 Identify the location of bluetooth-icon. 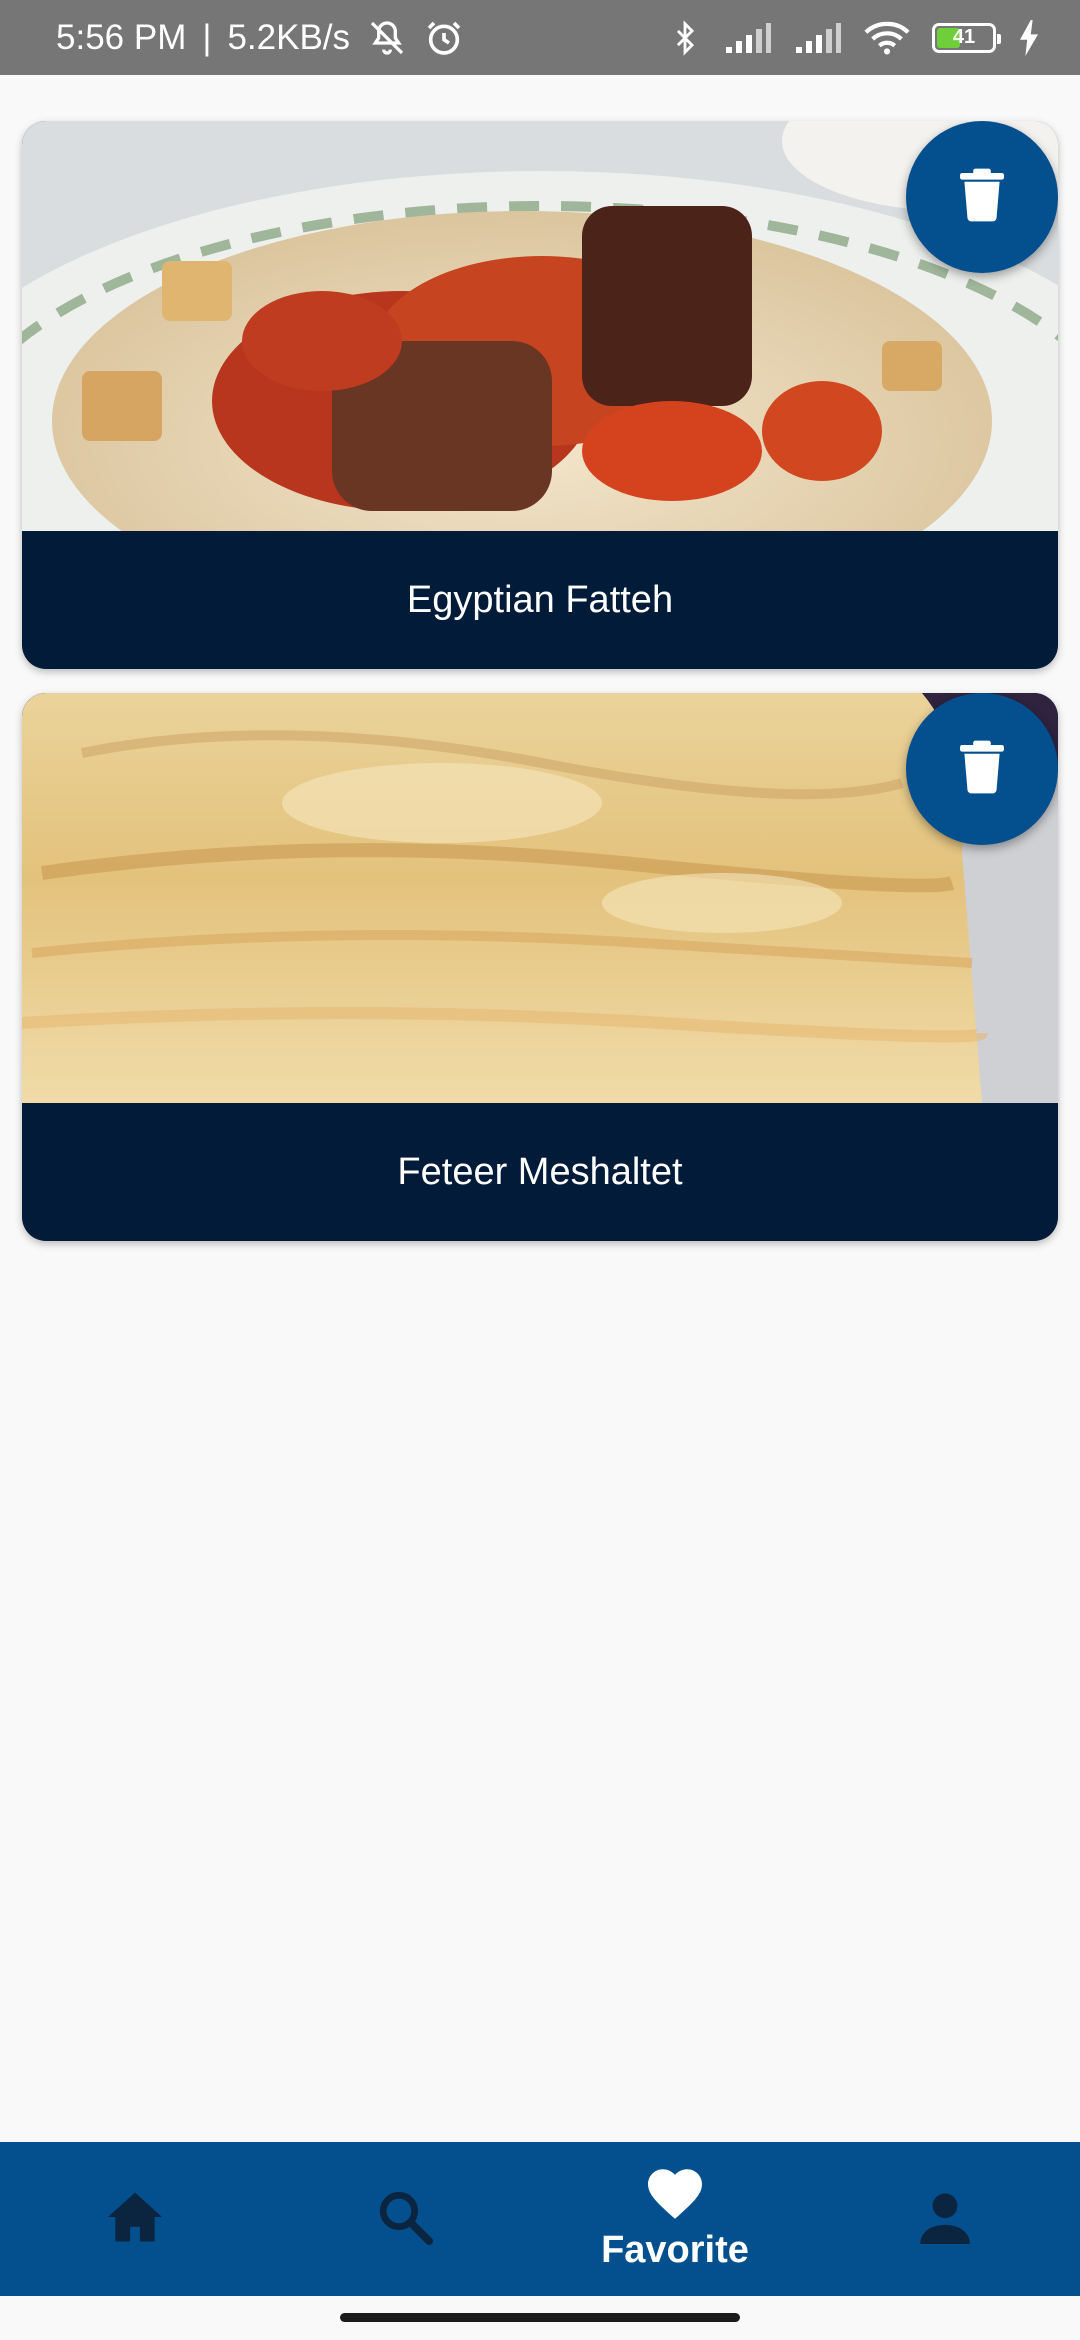
(685, 38).